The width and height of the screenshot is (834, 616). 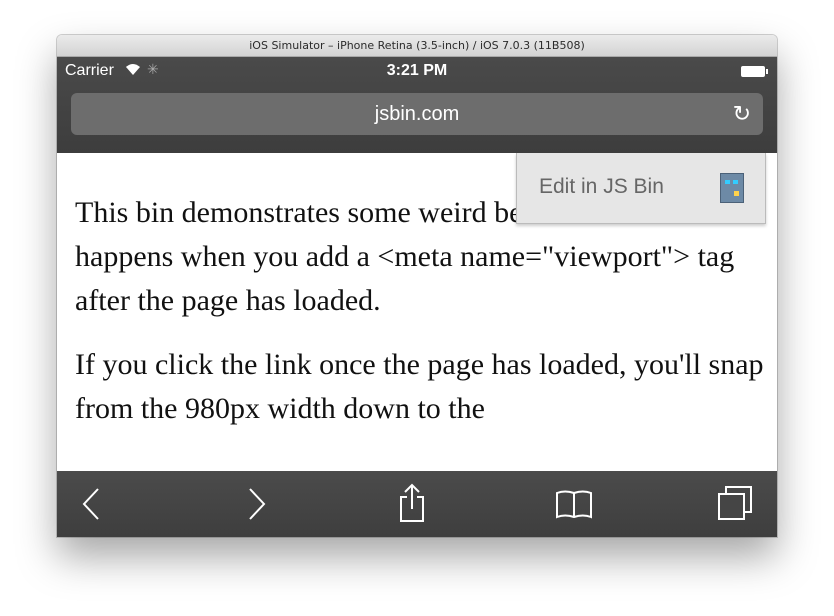 What do you see at coordinates (91, 506) in the screenshot?
I see `back-icon` at bounding box center [91, 506].